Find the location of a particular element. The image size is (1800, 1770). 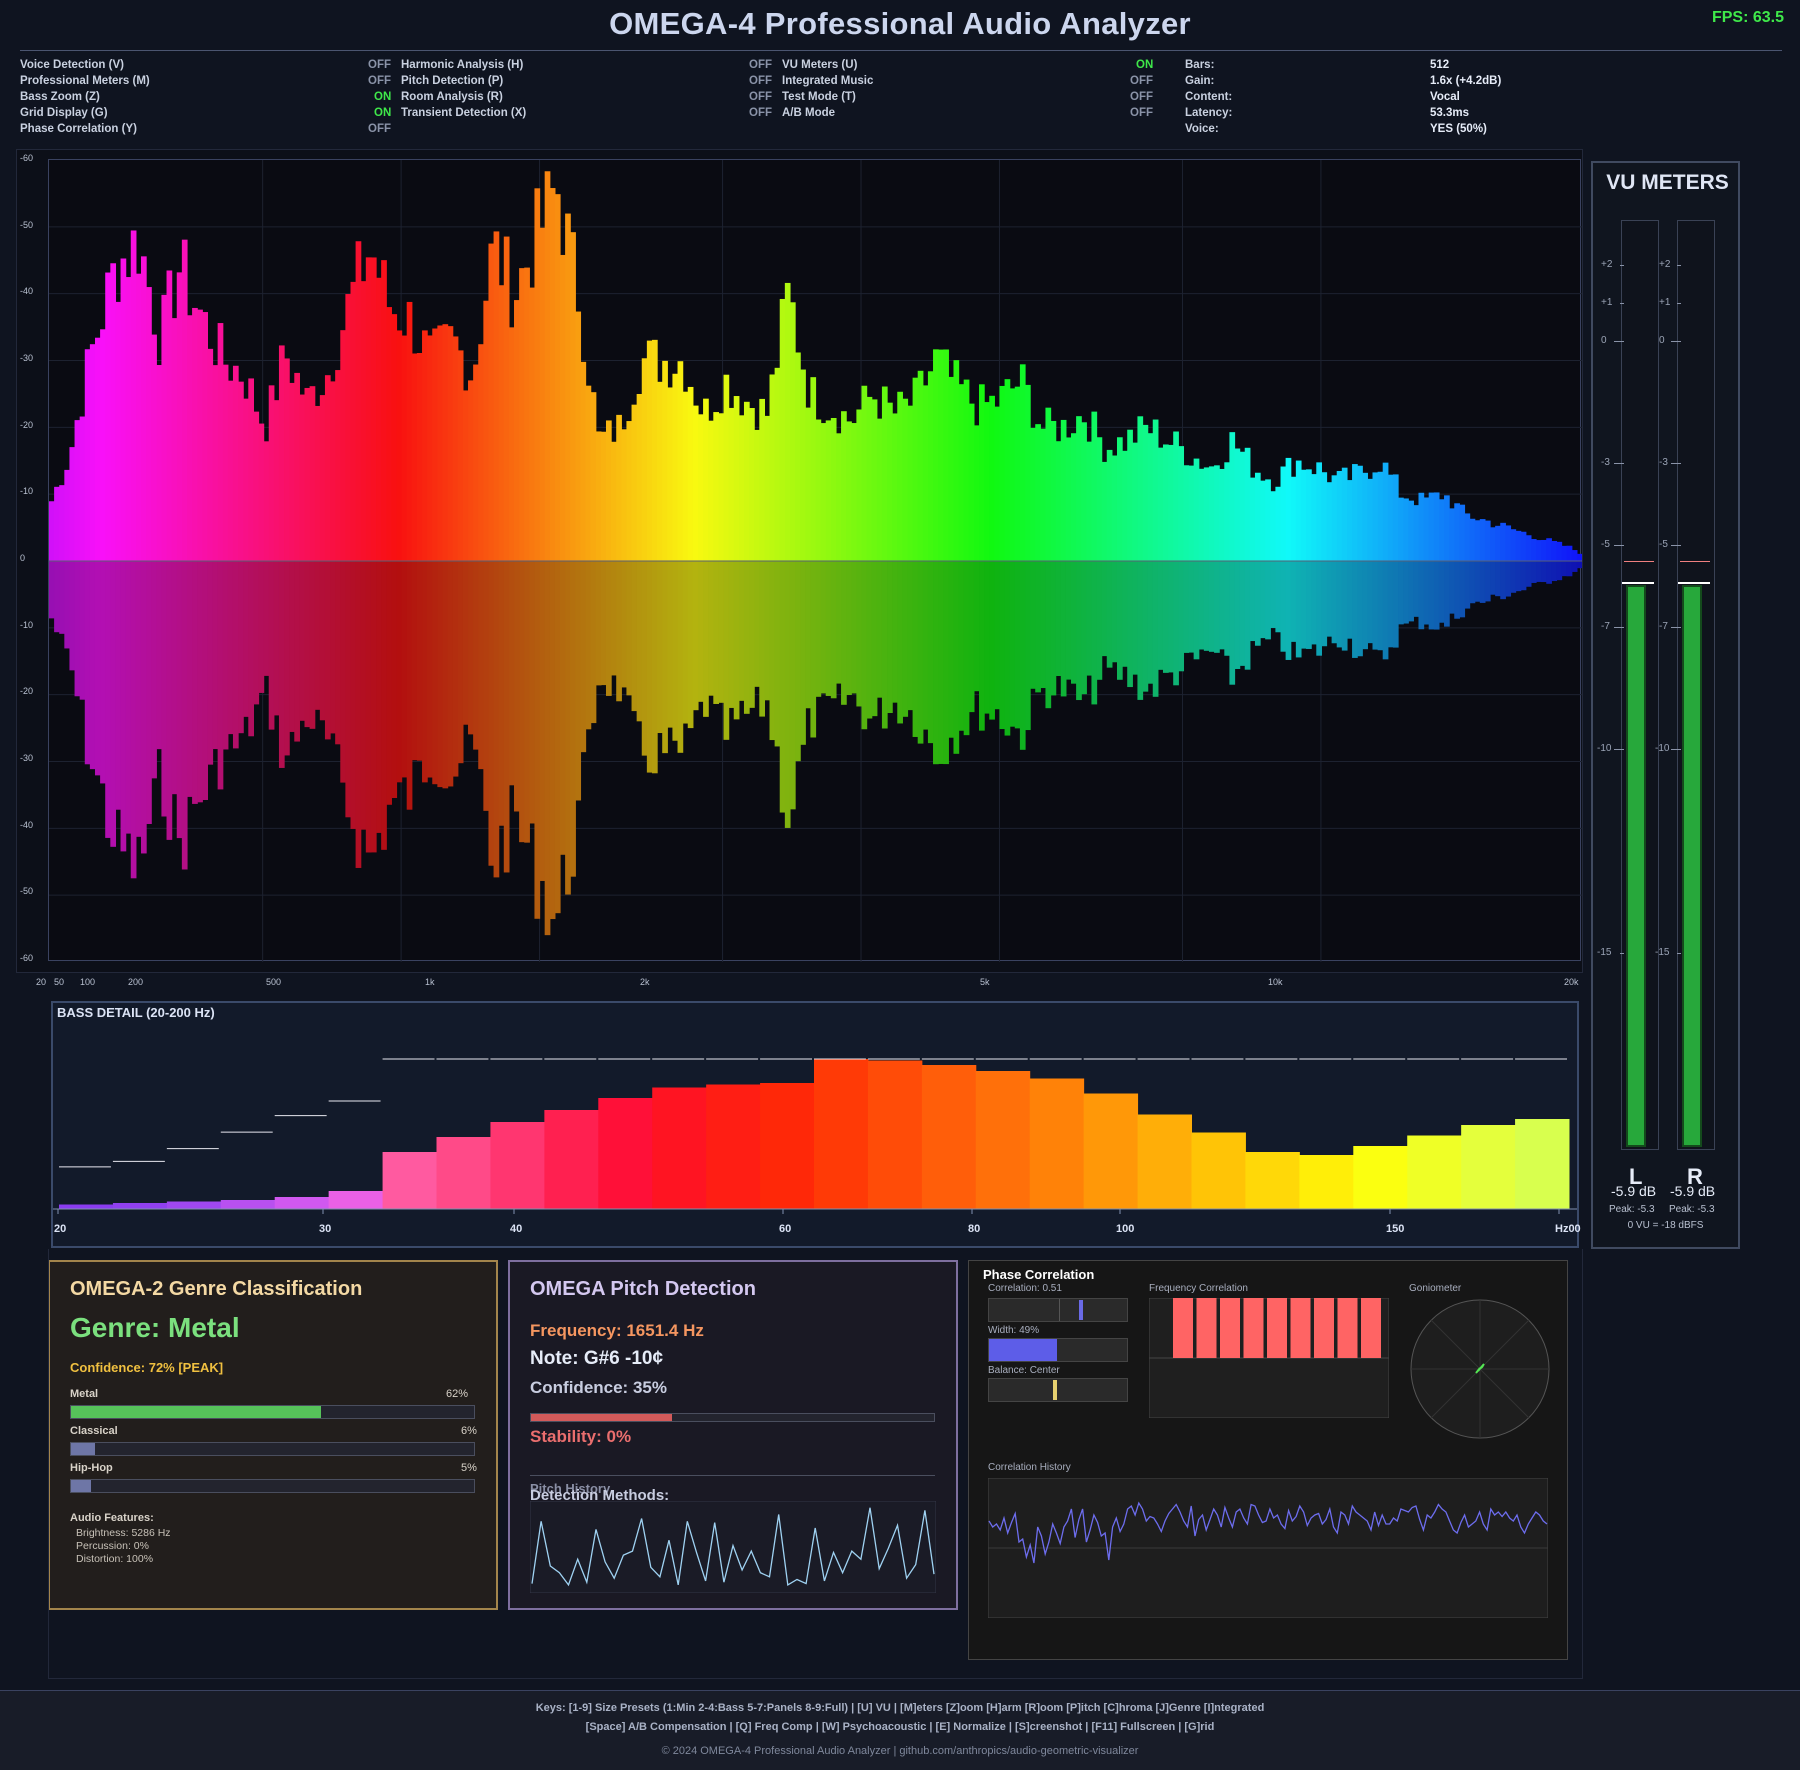

status-label: Voice Detection (V) is located at coordinates (72, 65).